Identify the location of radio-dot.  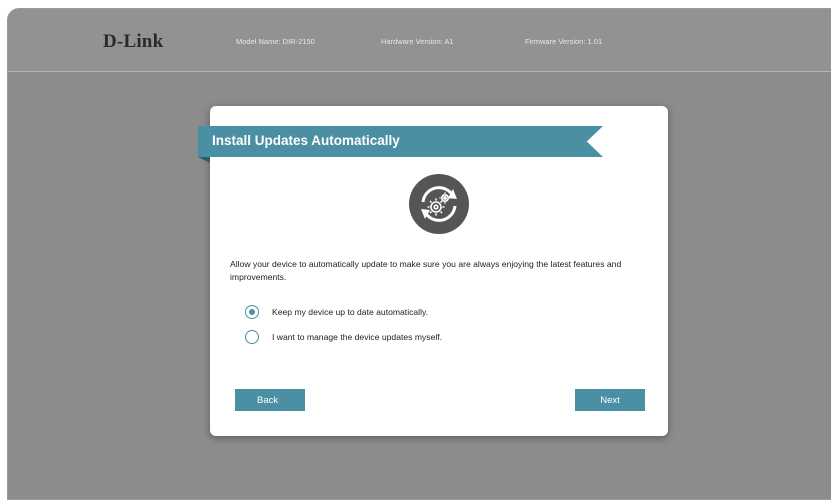
(252, 312).